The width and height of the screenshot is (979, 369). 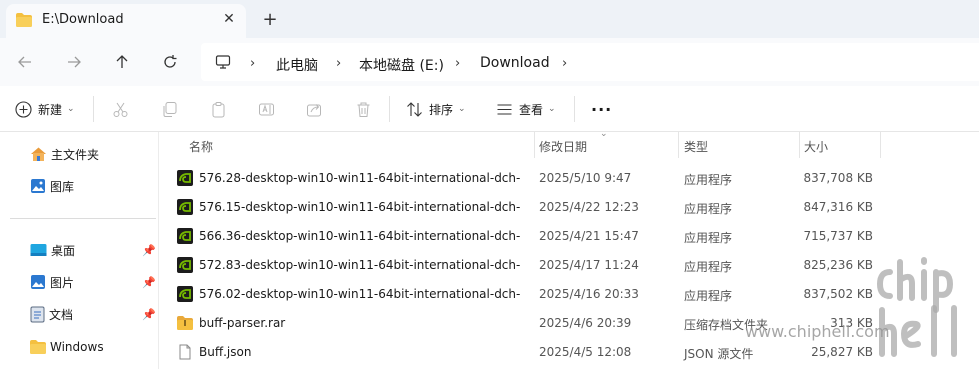 What do you see at coordinates (719, 354) in the screenshot?
I see `file-type: JSON 源文件` at bounding box center [719, 354].